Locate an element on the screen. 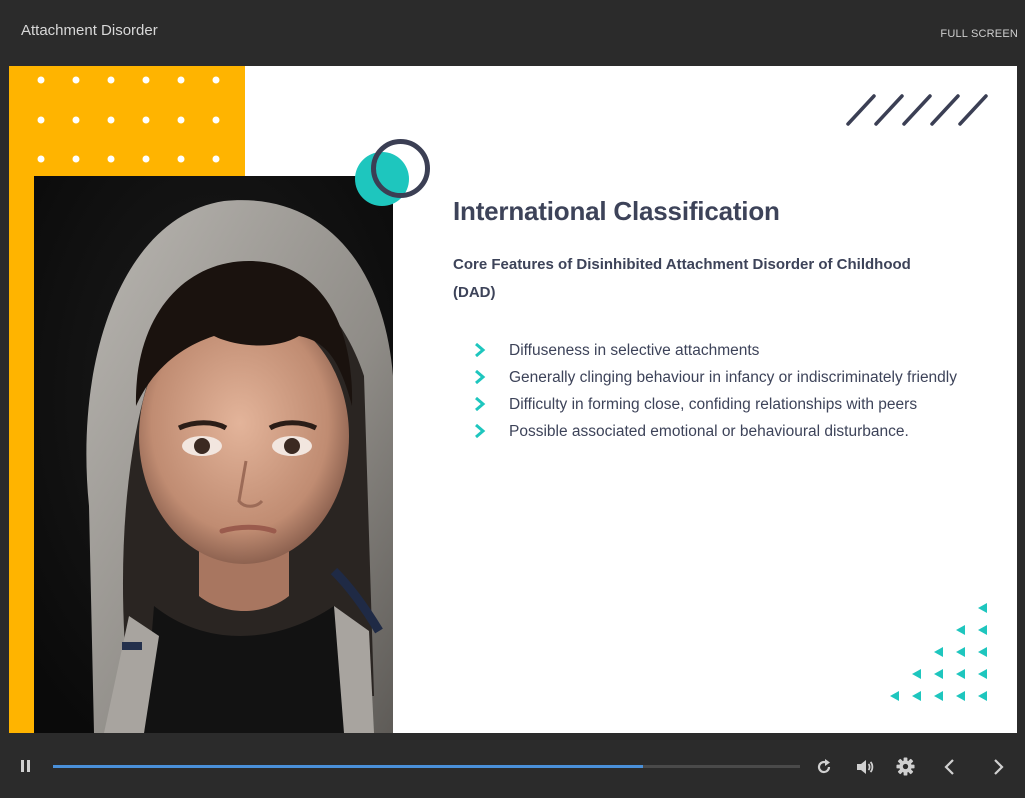 This screenshot has width=1025, height=798. volume-icon is located at coordinates (866, 767).